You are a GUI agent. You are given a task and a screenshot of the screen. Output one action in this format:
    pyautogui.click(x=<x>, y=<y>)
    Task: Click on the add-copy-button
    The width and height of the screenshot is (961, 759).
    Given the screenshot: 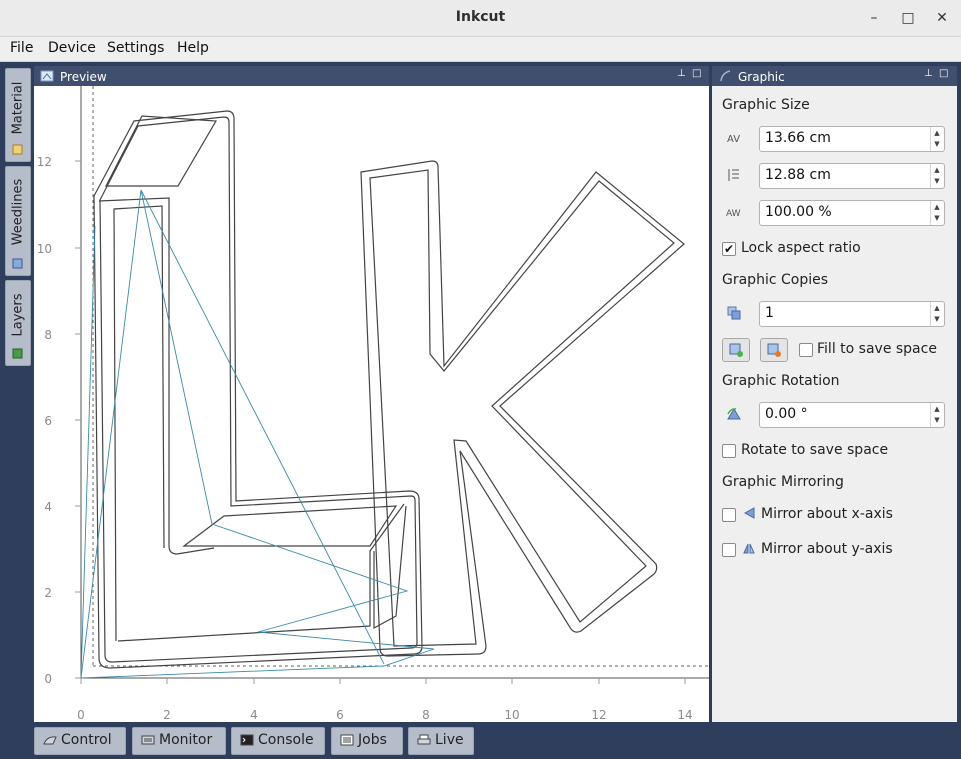 What is the action you would take?
    pyautogui.click(x=736, y=350)
    